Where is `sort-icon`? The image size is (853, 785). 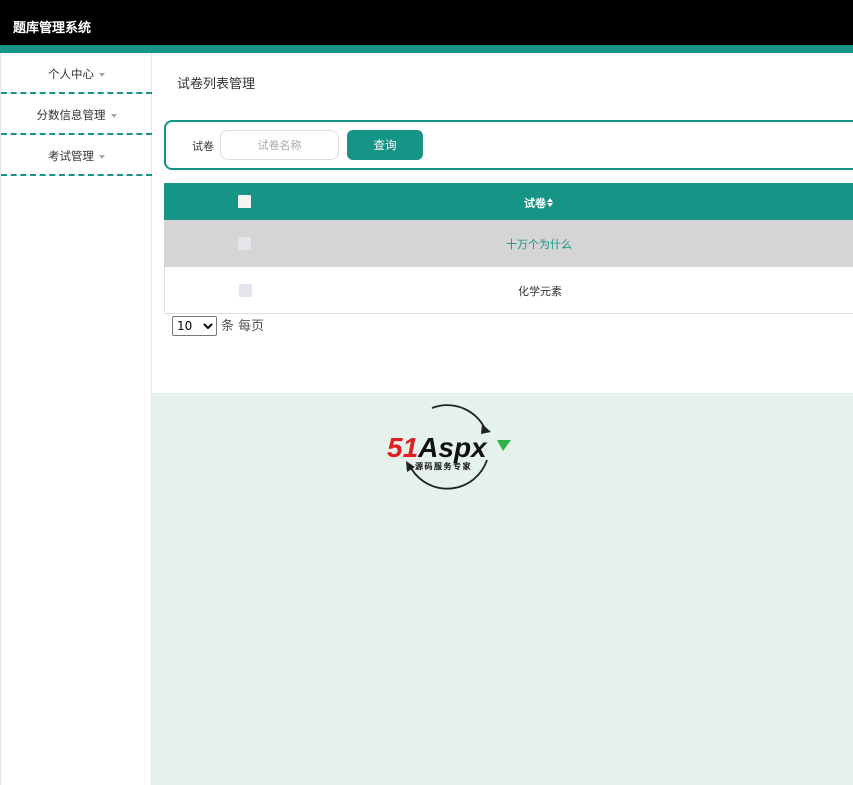 sort-icon is located at coordinates (550, 203).